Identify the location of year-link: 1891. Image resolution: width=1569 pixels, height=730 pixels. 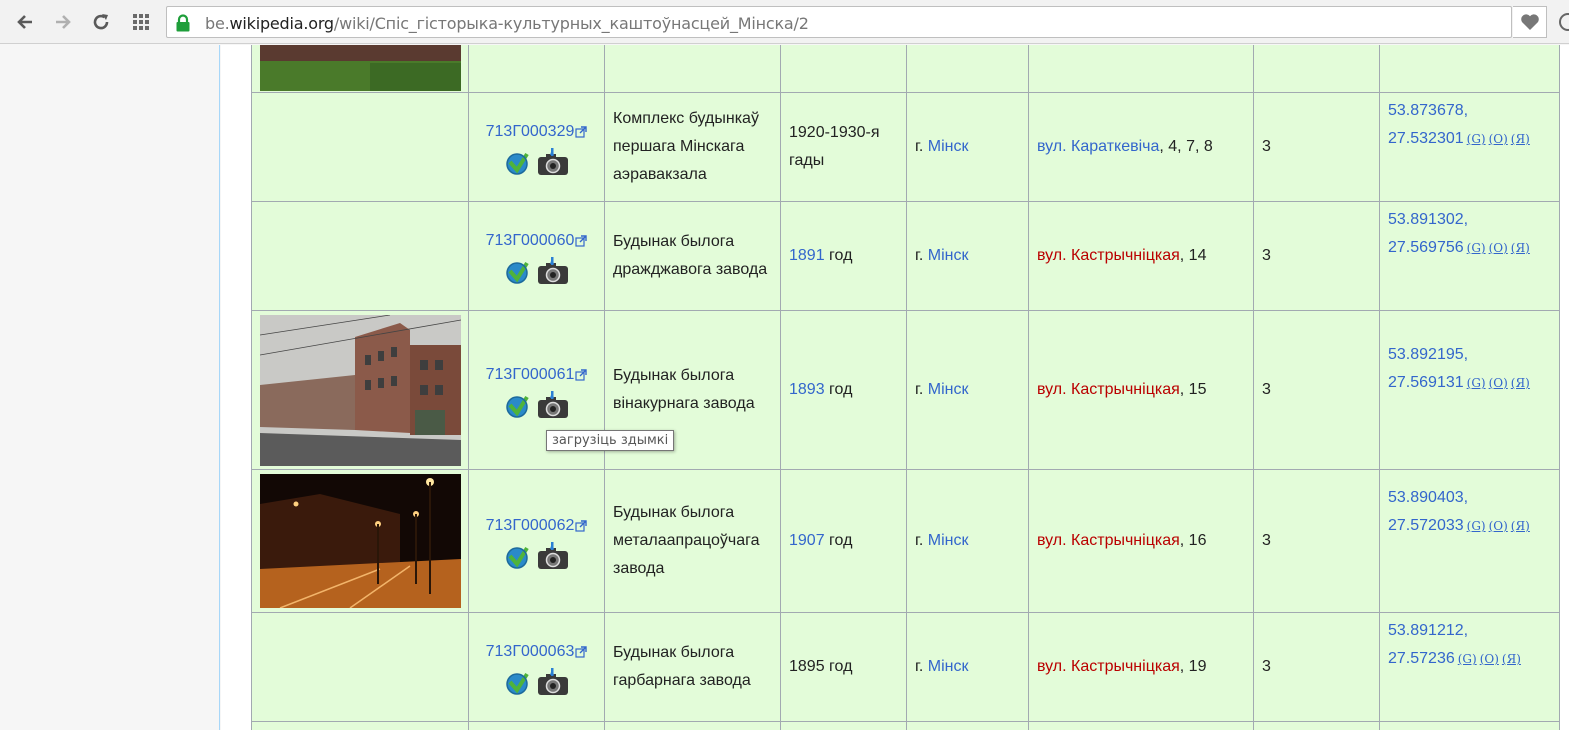
(807, 255).